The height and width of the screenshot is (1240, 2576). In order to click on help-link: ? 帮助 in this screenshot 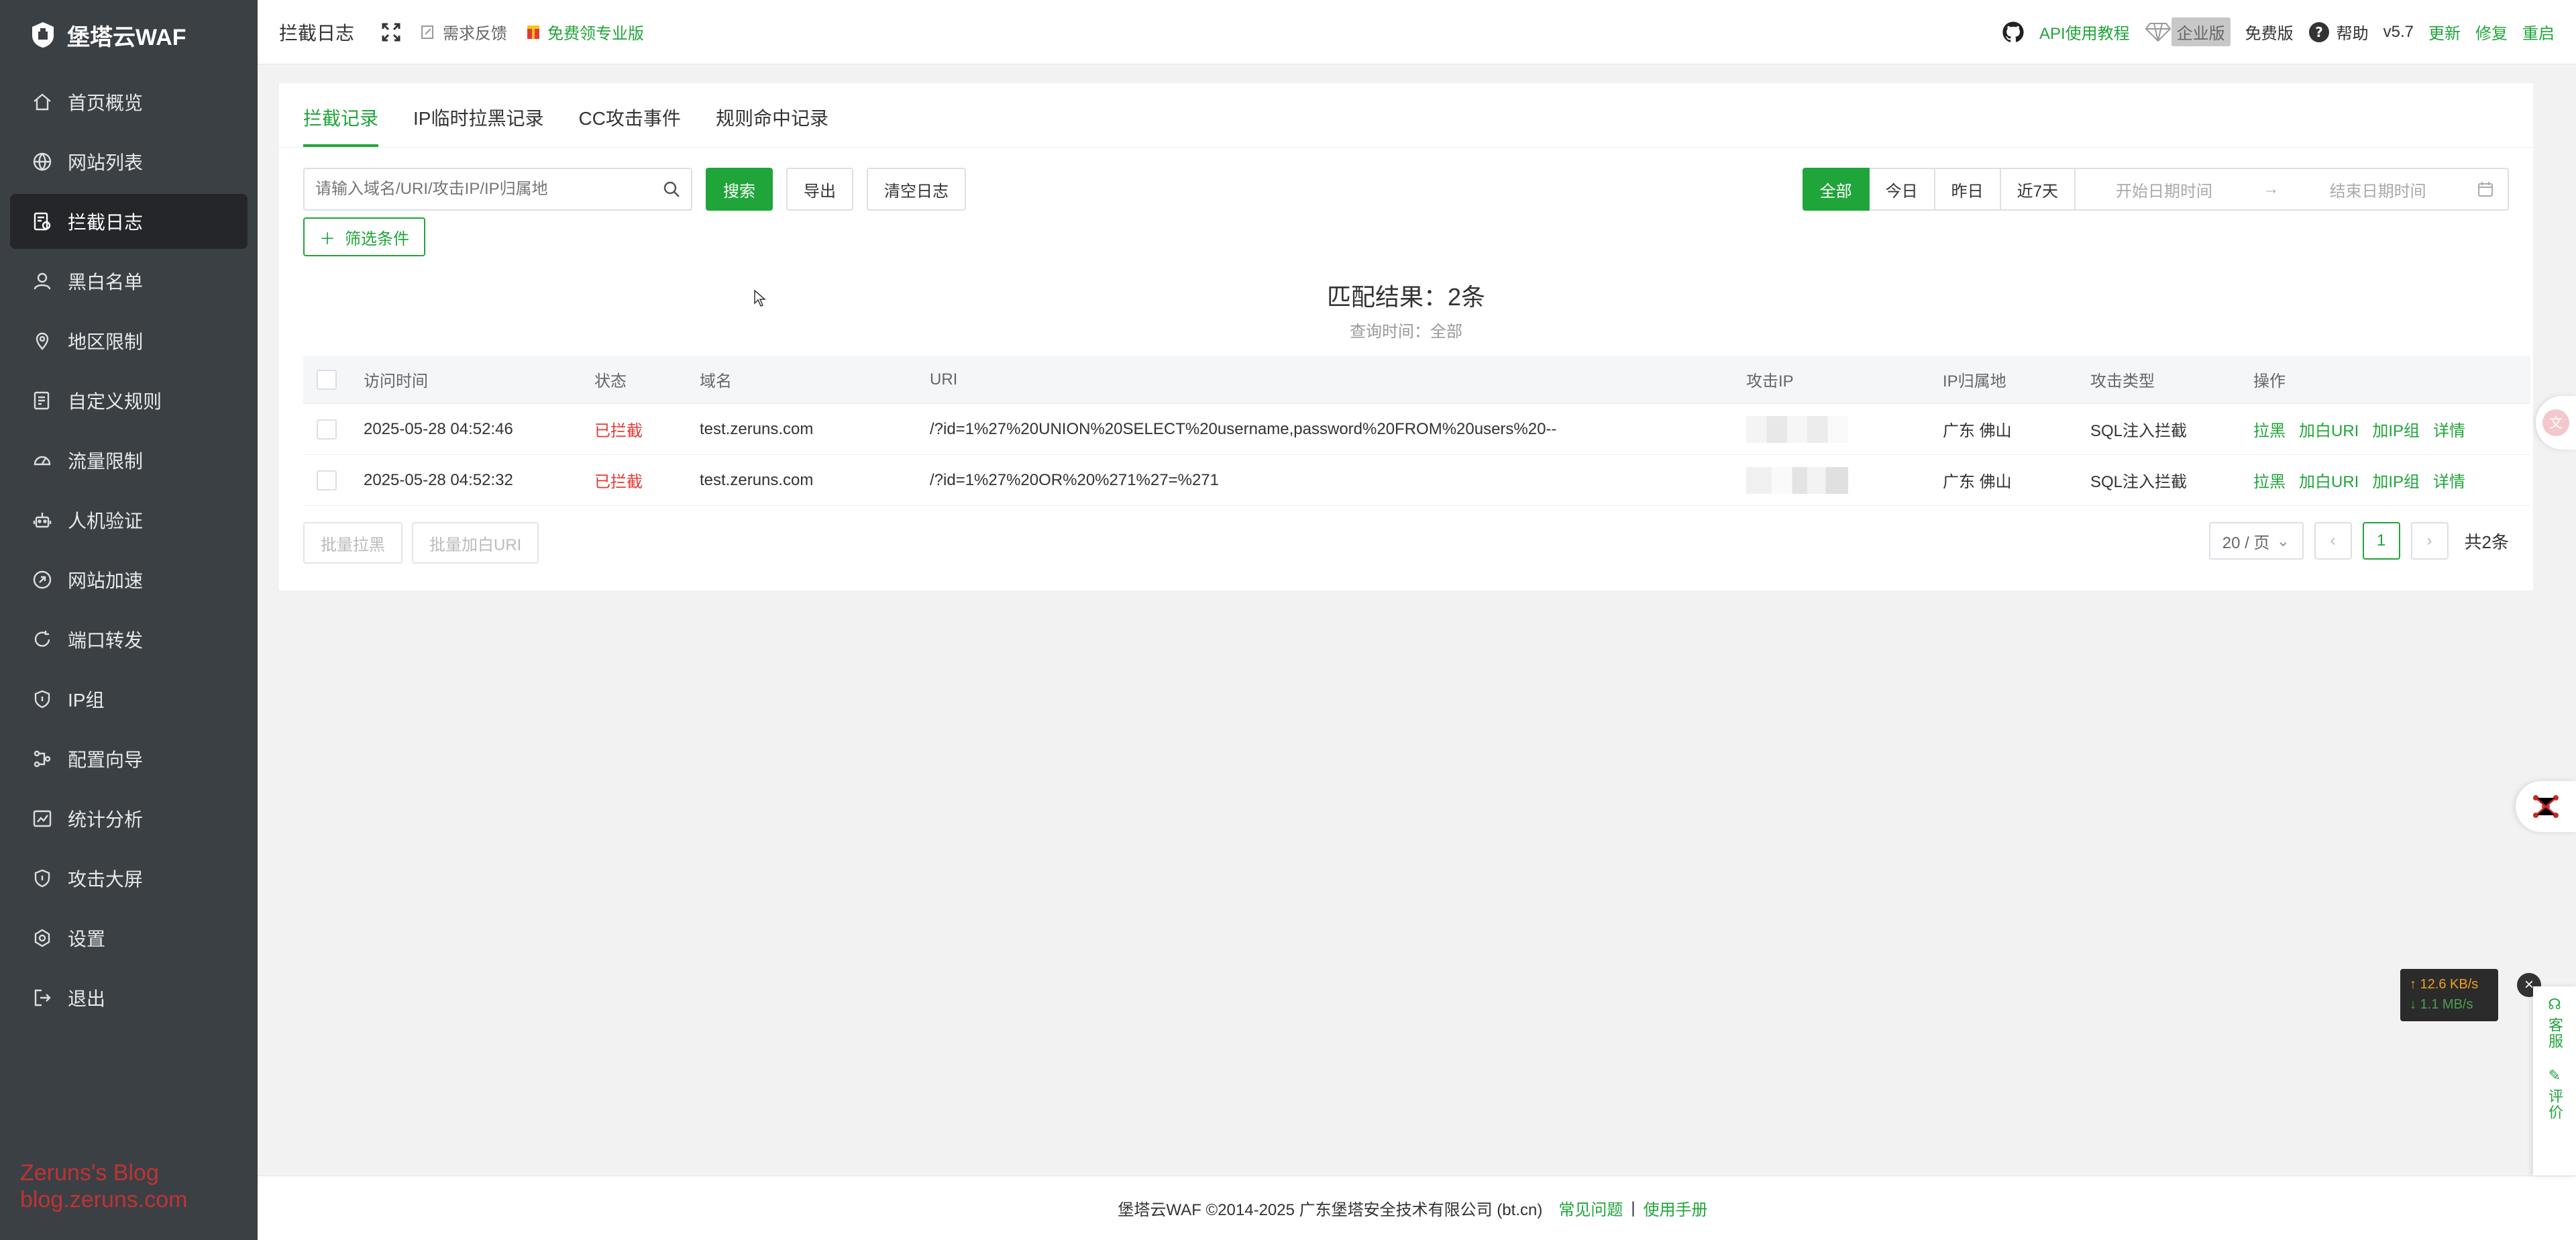, I will do `click(2338, 32)`.